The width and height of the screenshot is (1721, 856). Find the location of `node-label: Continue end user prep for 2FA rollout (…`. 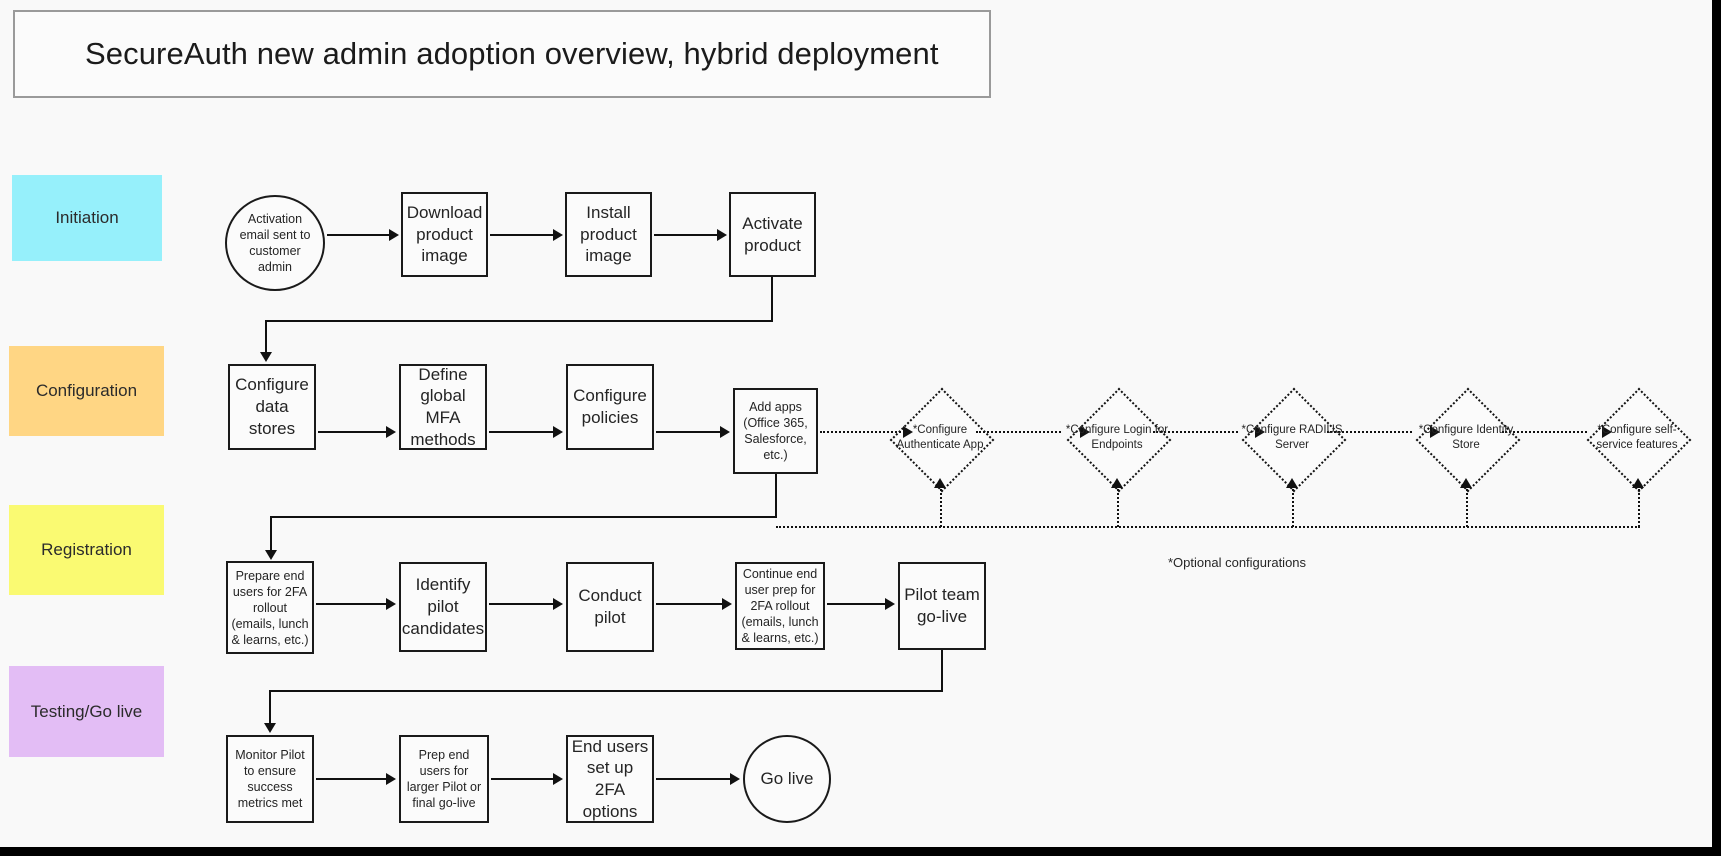

node-label: Continue end user prep for 2FA rollout (… is located at coordinates (780, 606).